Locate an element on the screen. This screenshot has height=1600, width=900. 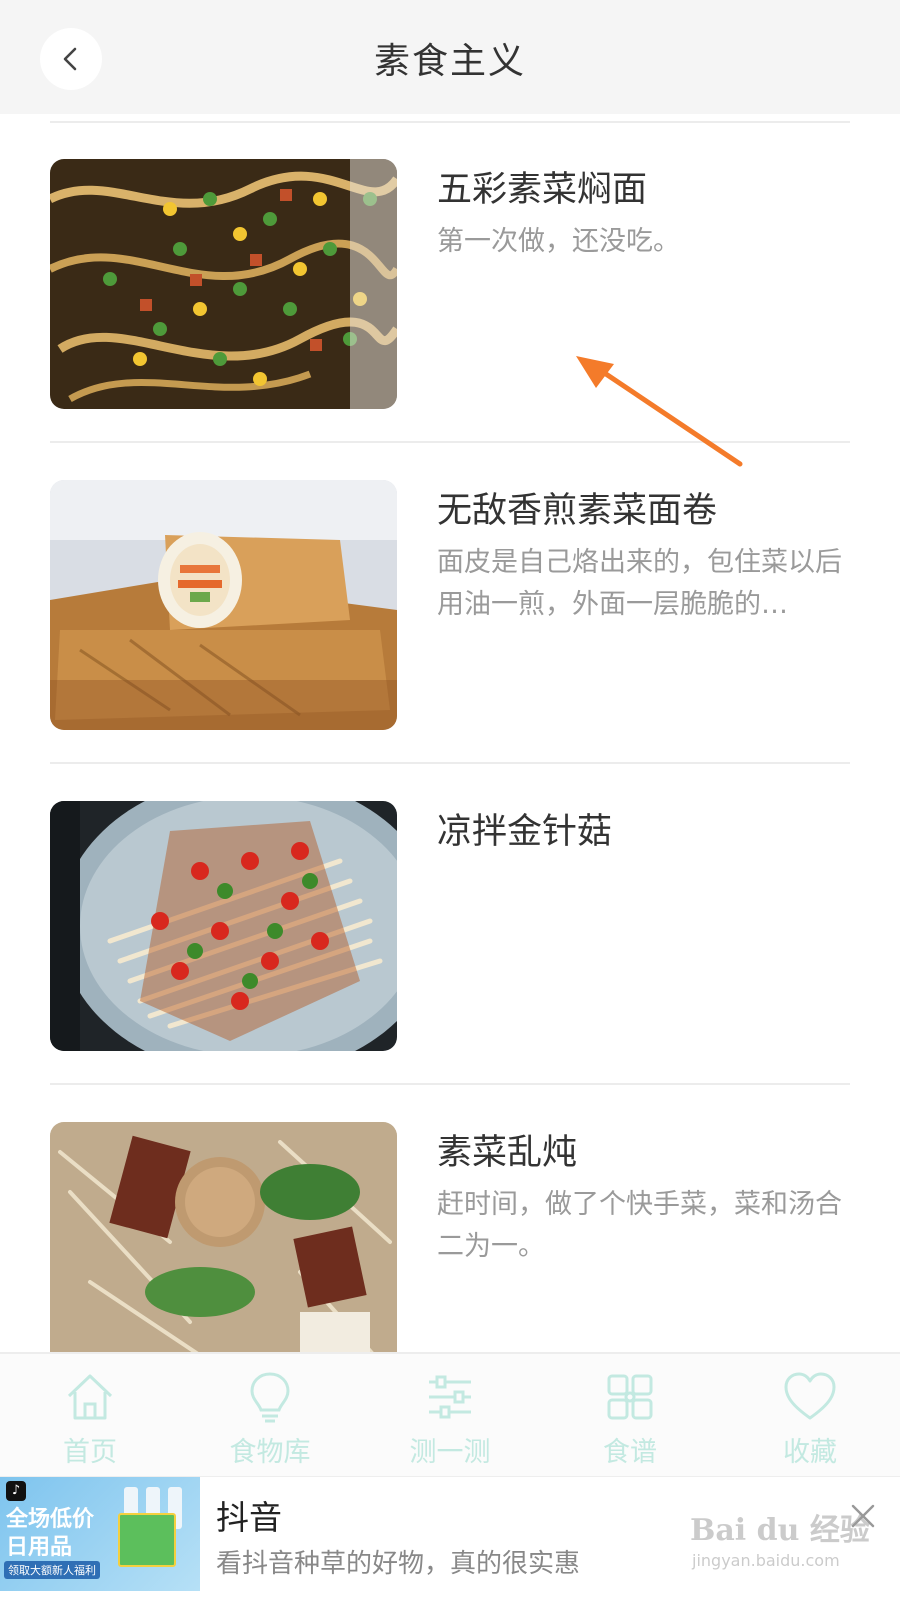
bottom-tab-bar: 首页 食物库 测一测 食谱 收藏 is located at coordinates (450, 1414).